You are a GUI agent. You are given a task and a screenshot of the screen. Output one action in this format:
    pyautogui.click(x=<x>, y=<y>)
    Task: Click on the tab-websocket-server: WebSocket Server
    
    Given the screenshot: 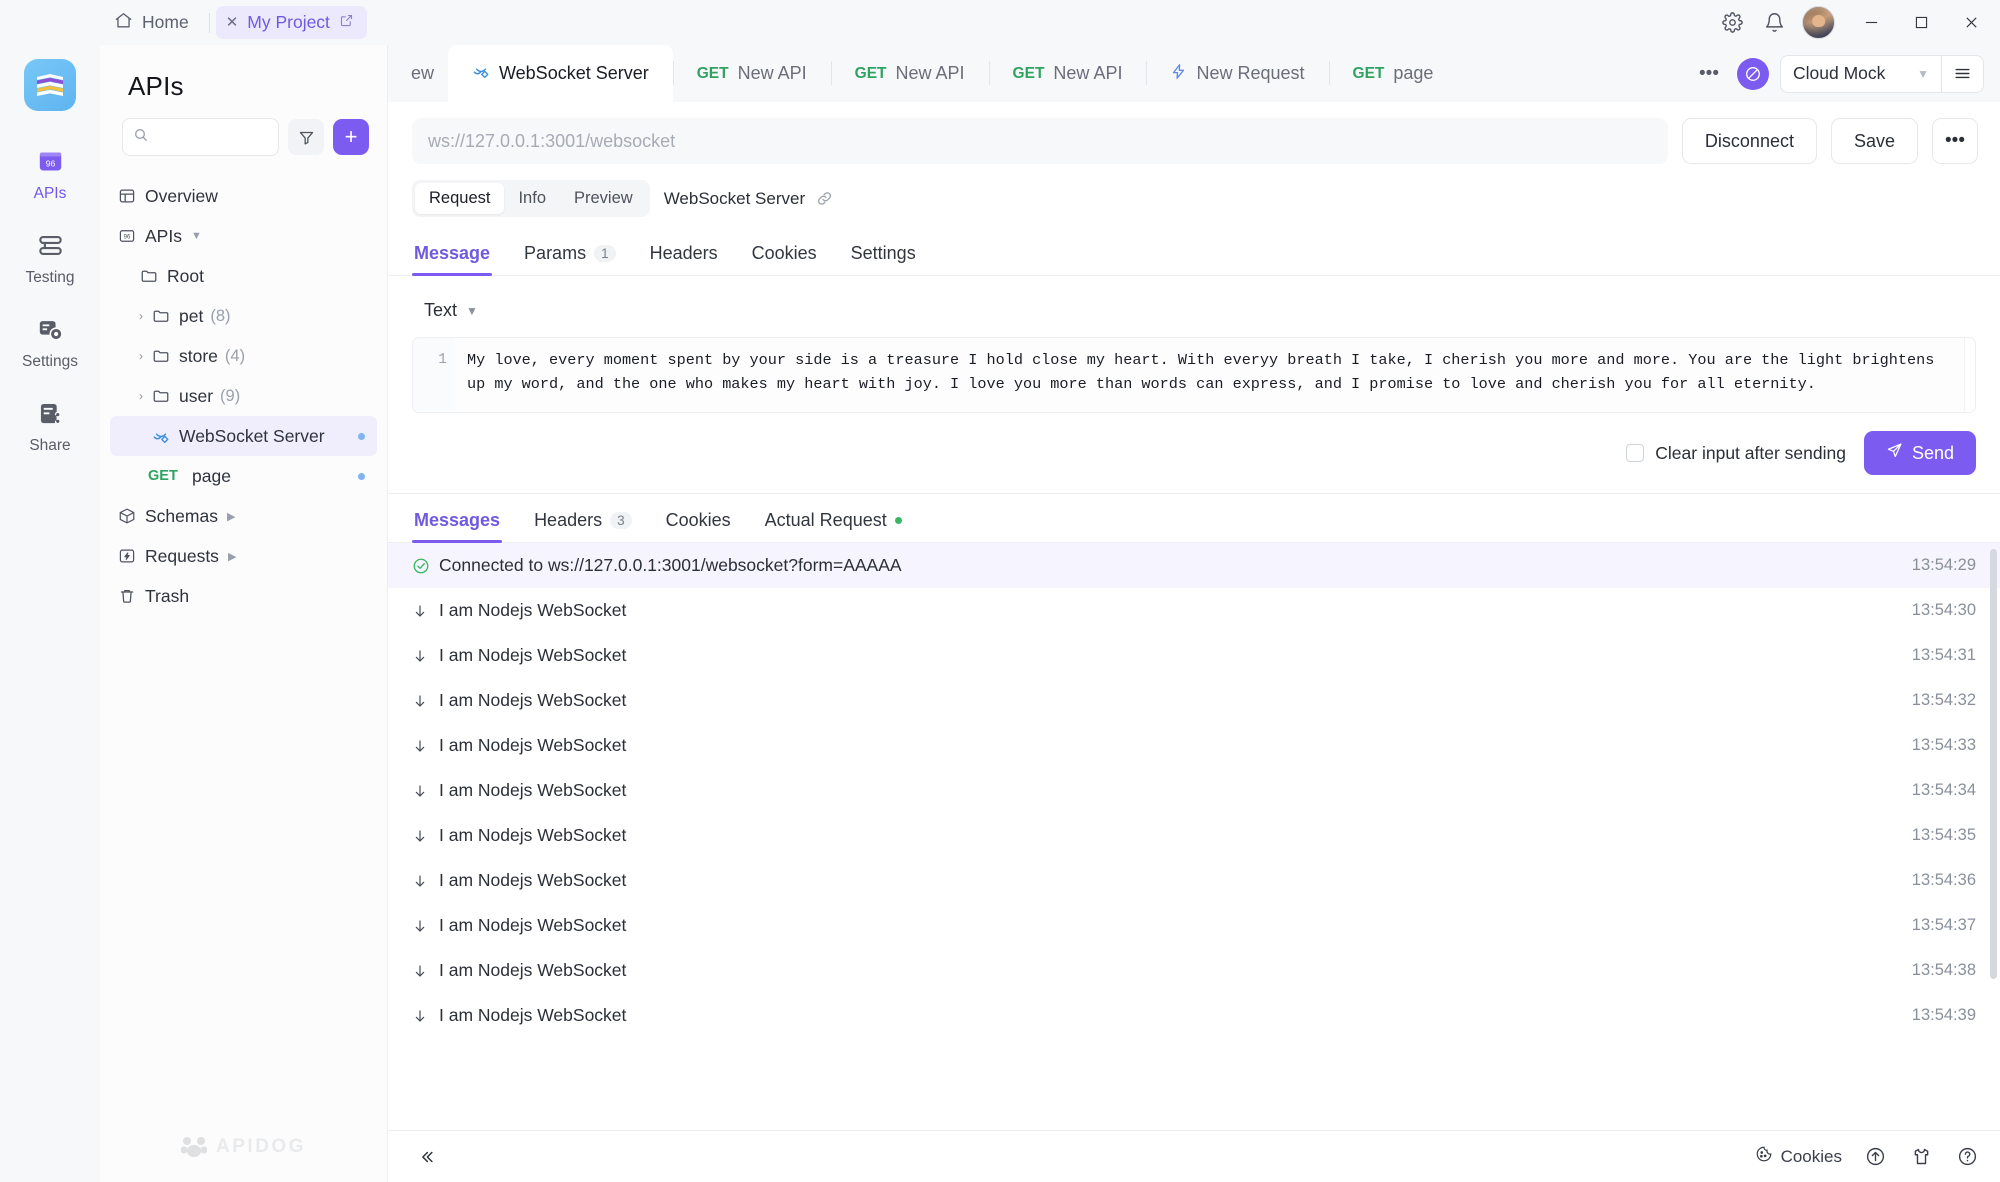 What is the action you would take?
    pyautogui.click(x=560, y=73)
    